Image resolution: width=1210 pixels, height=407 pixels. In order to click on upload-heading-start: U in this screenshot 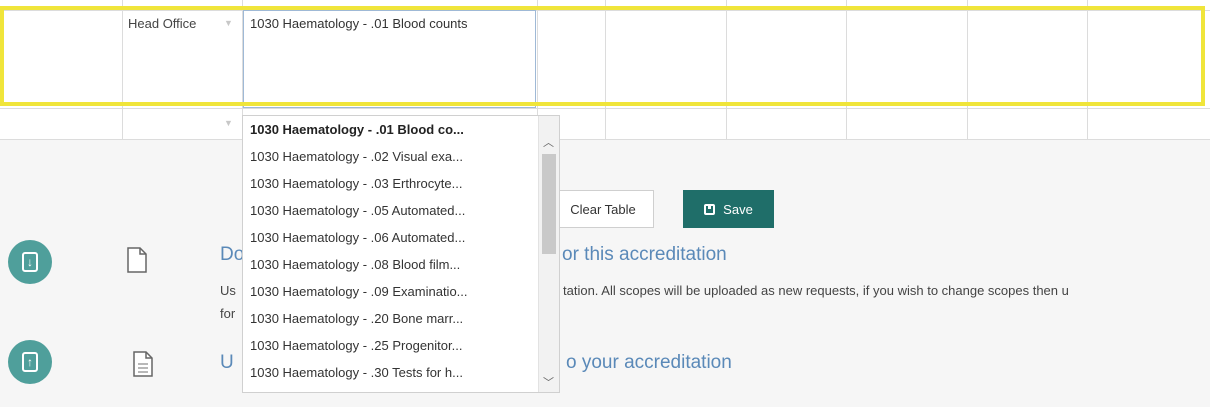, I will do `click(227, 362)`.